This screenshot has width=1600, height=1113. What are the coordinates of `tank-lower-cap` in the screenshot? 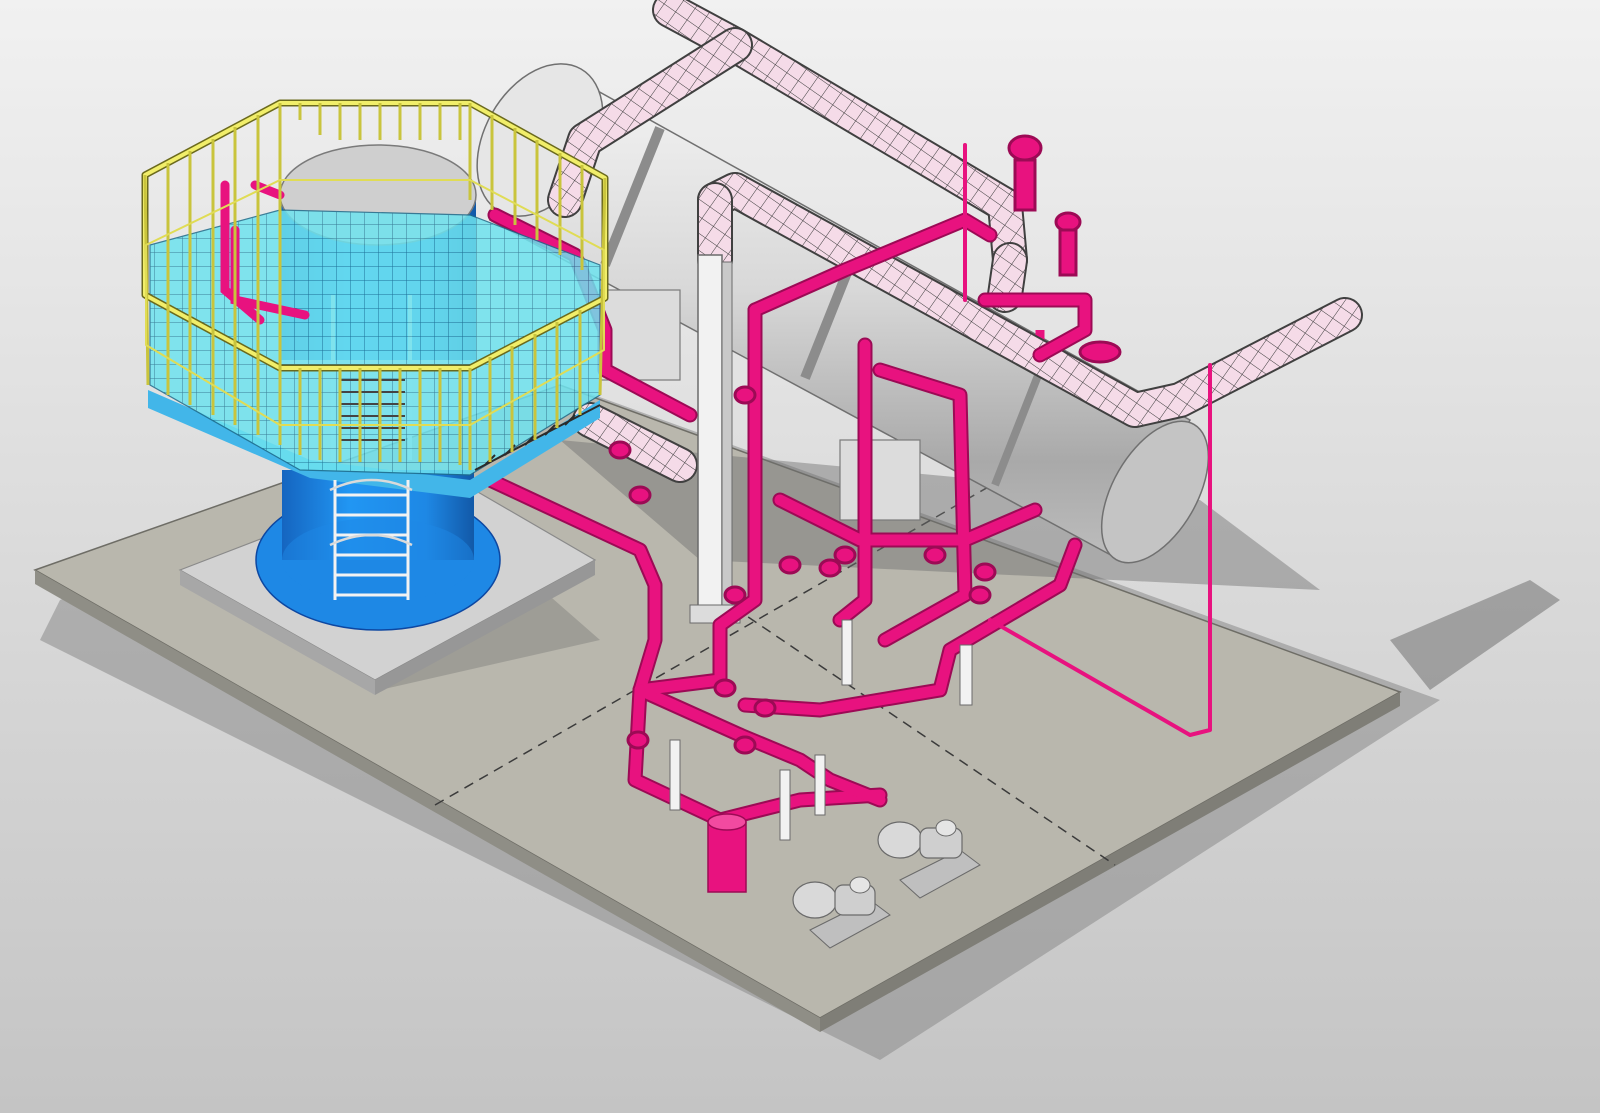 It's located at (378, 560).